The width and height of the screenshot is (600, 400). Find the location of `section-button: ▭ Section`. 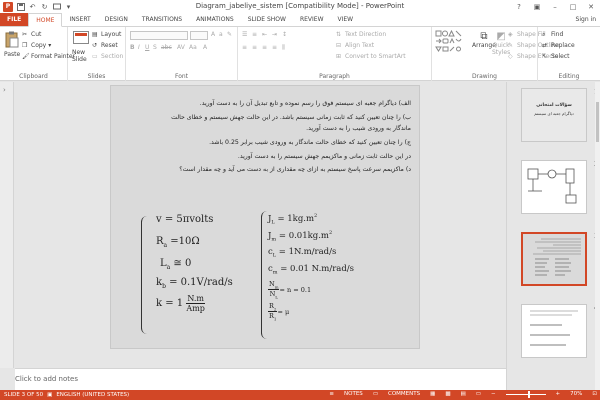

section-button: ▭ Section is located at coordinates (107, 56).